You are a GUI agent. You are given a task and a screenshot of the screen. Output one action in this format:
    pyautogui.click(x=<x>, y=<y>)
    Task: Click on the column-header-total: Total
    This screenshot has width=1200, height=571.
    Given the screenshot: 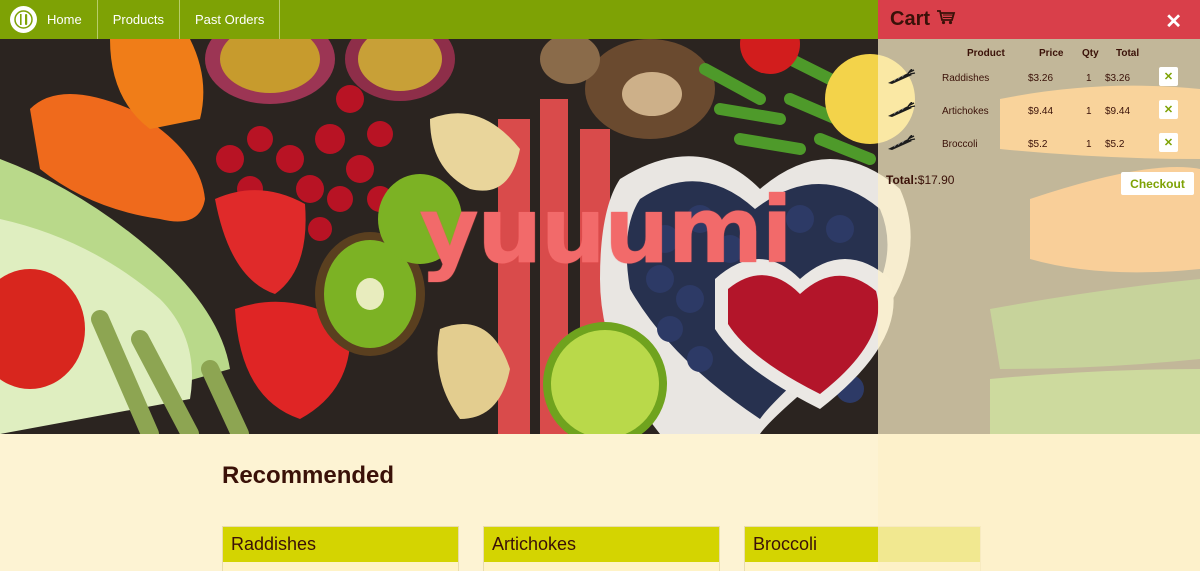 What is the action you would take?
    pyautogui.click(x=1128, y=53)
    